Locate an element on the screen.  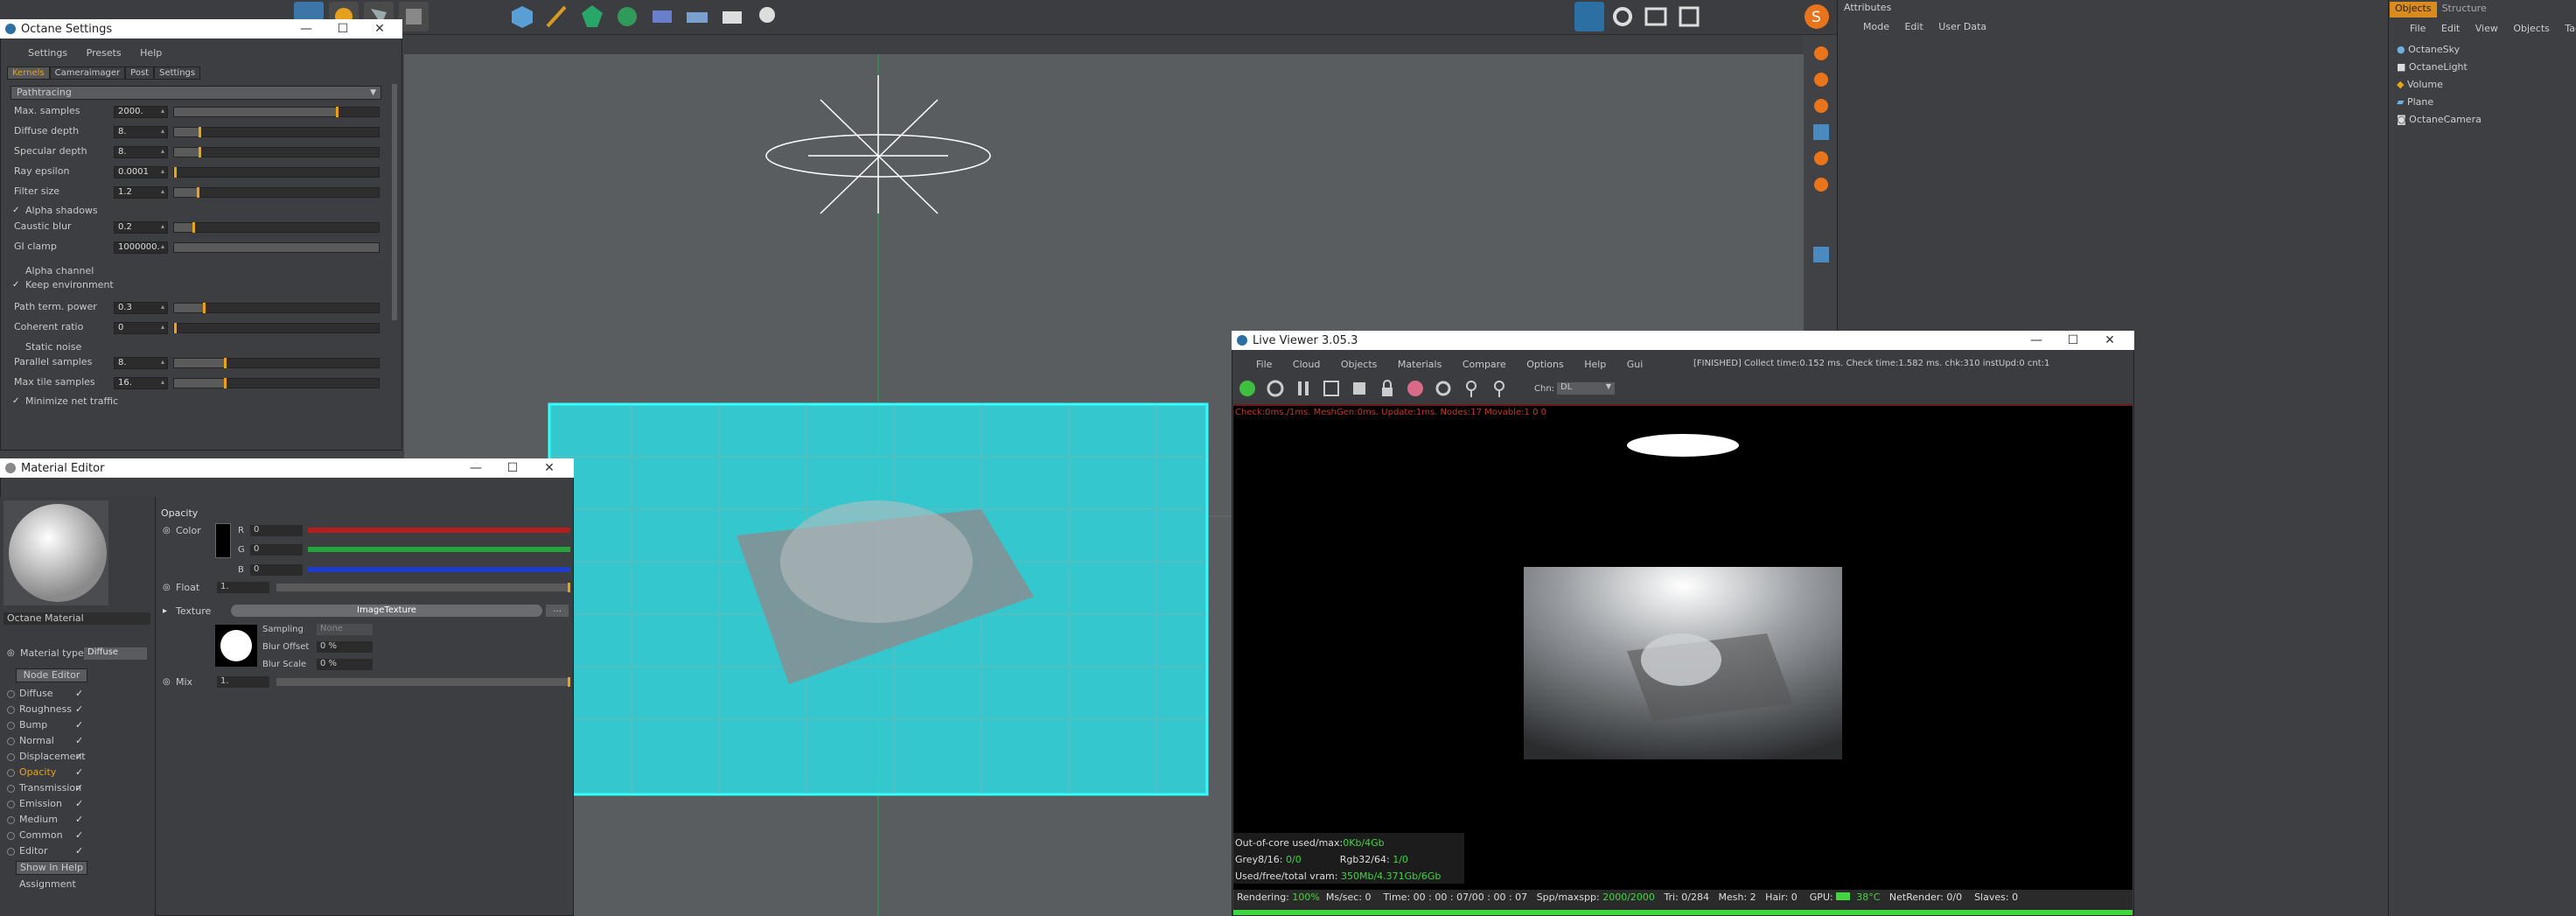
setting-ray-epsilon-field: 0.0001 is located at coordinates (141, 172).